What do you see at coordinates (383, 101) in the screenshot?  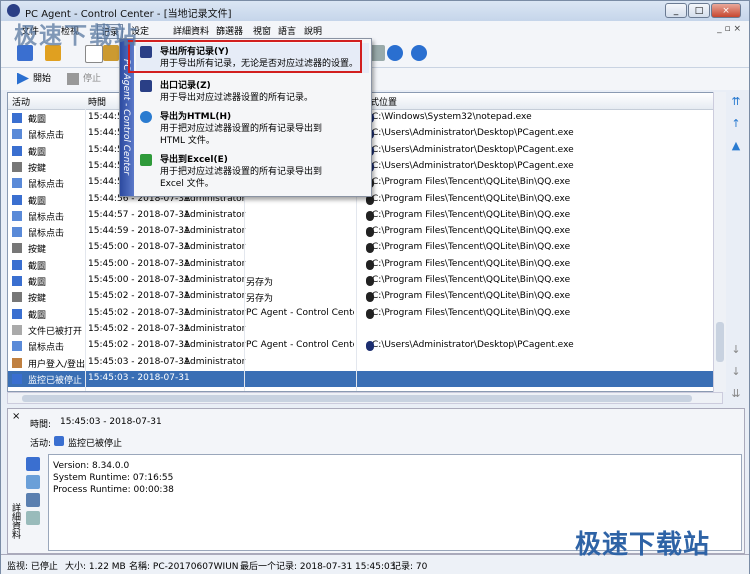 I see `col-location: 式位置` at bounding box center [383, 101].